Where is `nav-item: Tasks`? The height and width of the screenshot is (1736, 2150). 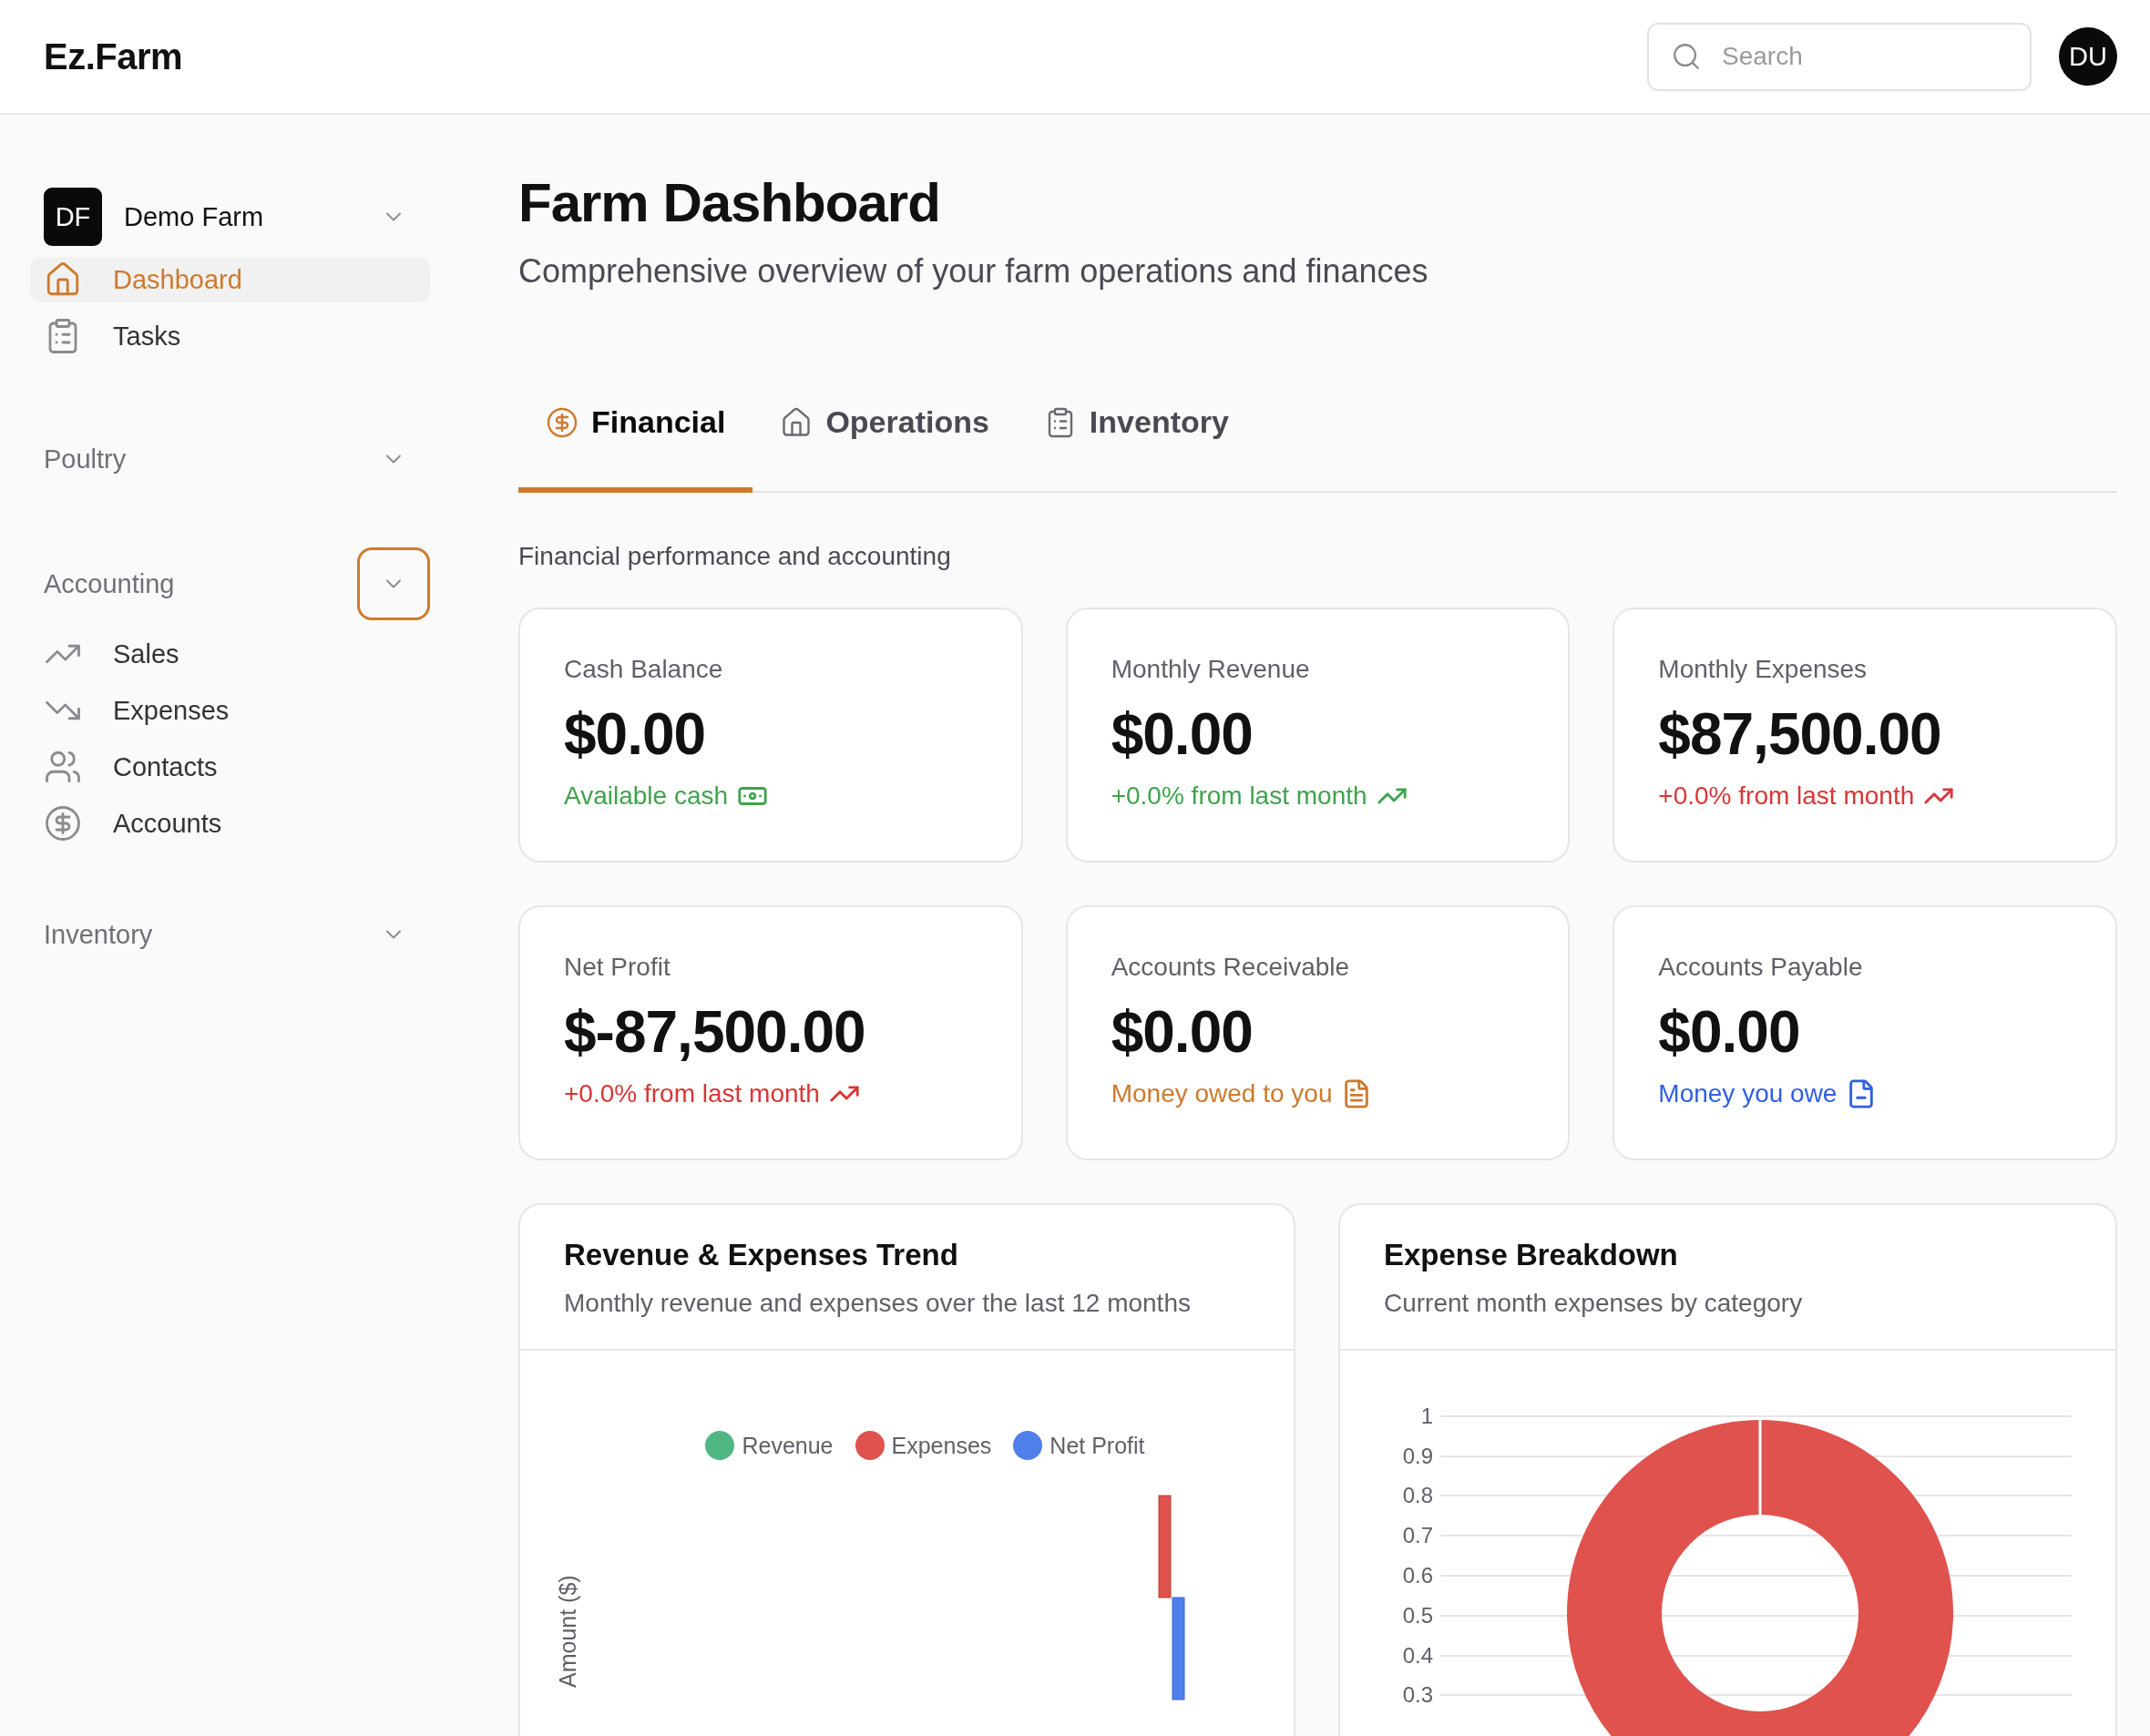 nav-item: Tasks is located at coordinates (230, 336).